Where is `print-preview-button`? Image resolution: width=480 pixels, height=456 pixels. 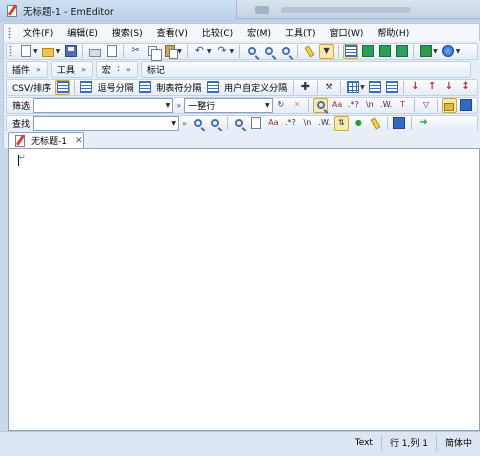
print-preview-button is located at coordinates (111, 51).